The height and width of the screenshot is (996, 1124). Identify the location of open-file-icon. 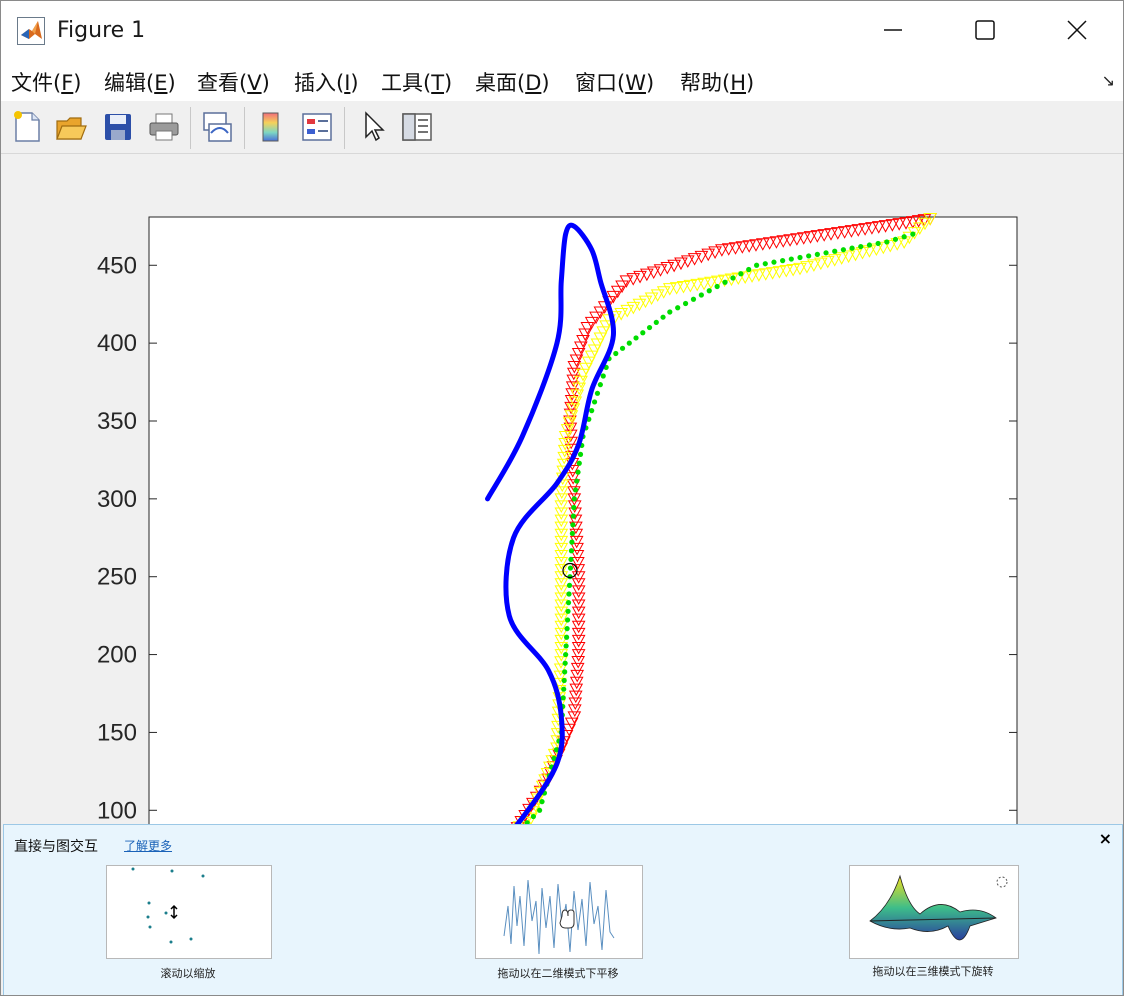
(71, 127).